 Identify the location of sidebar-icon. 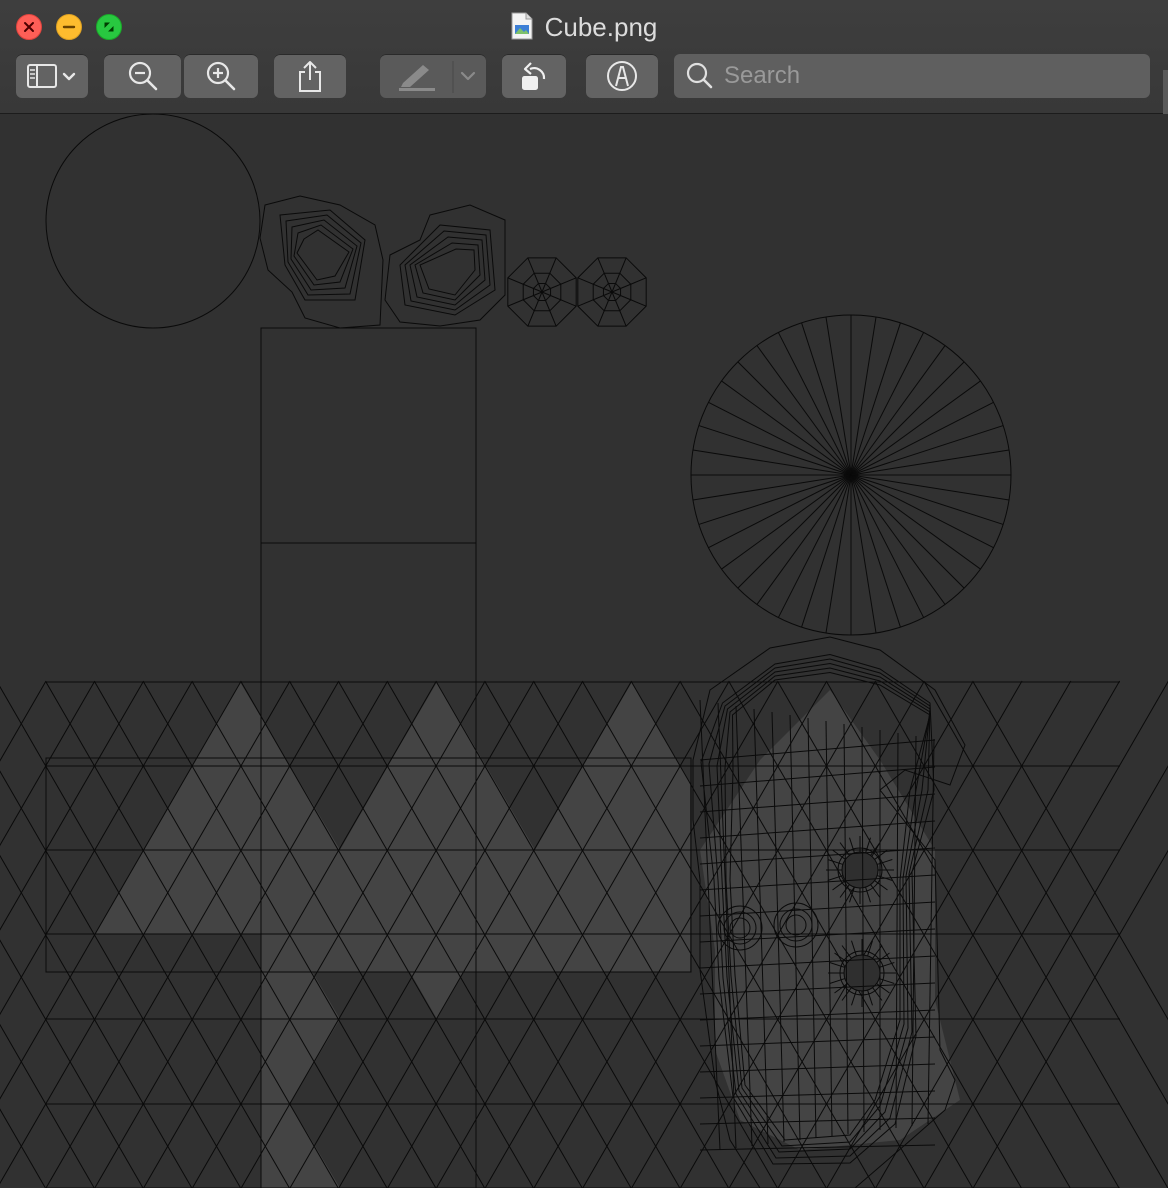
(51, 76).